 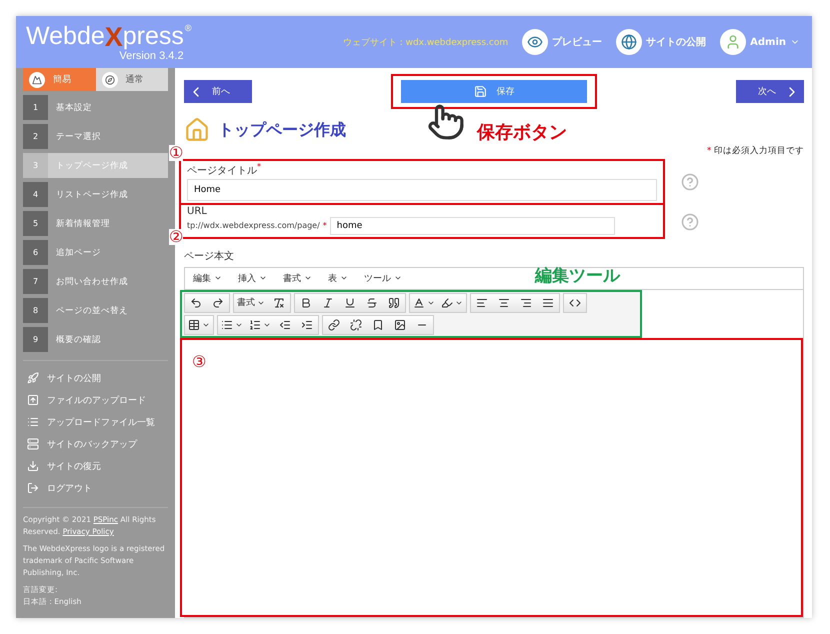 What do you see at coordinates (95, 281) in the screenshot?
I see `step-item: 7 お問い合わせ作成` at bounding box center [95, 281].